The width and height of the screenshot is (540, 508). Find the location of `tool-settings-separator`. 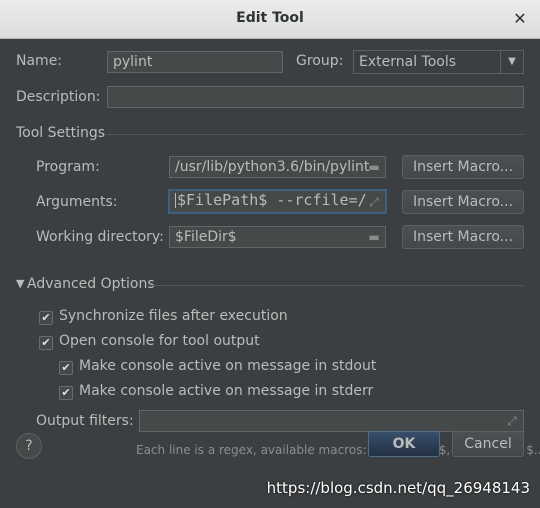

tool-settings-separator is located at coordinates (315, 134).